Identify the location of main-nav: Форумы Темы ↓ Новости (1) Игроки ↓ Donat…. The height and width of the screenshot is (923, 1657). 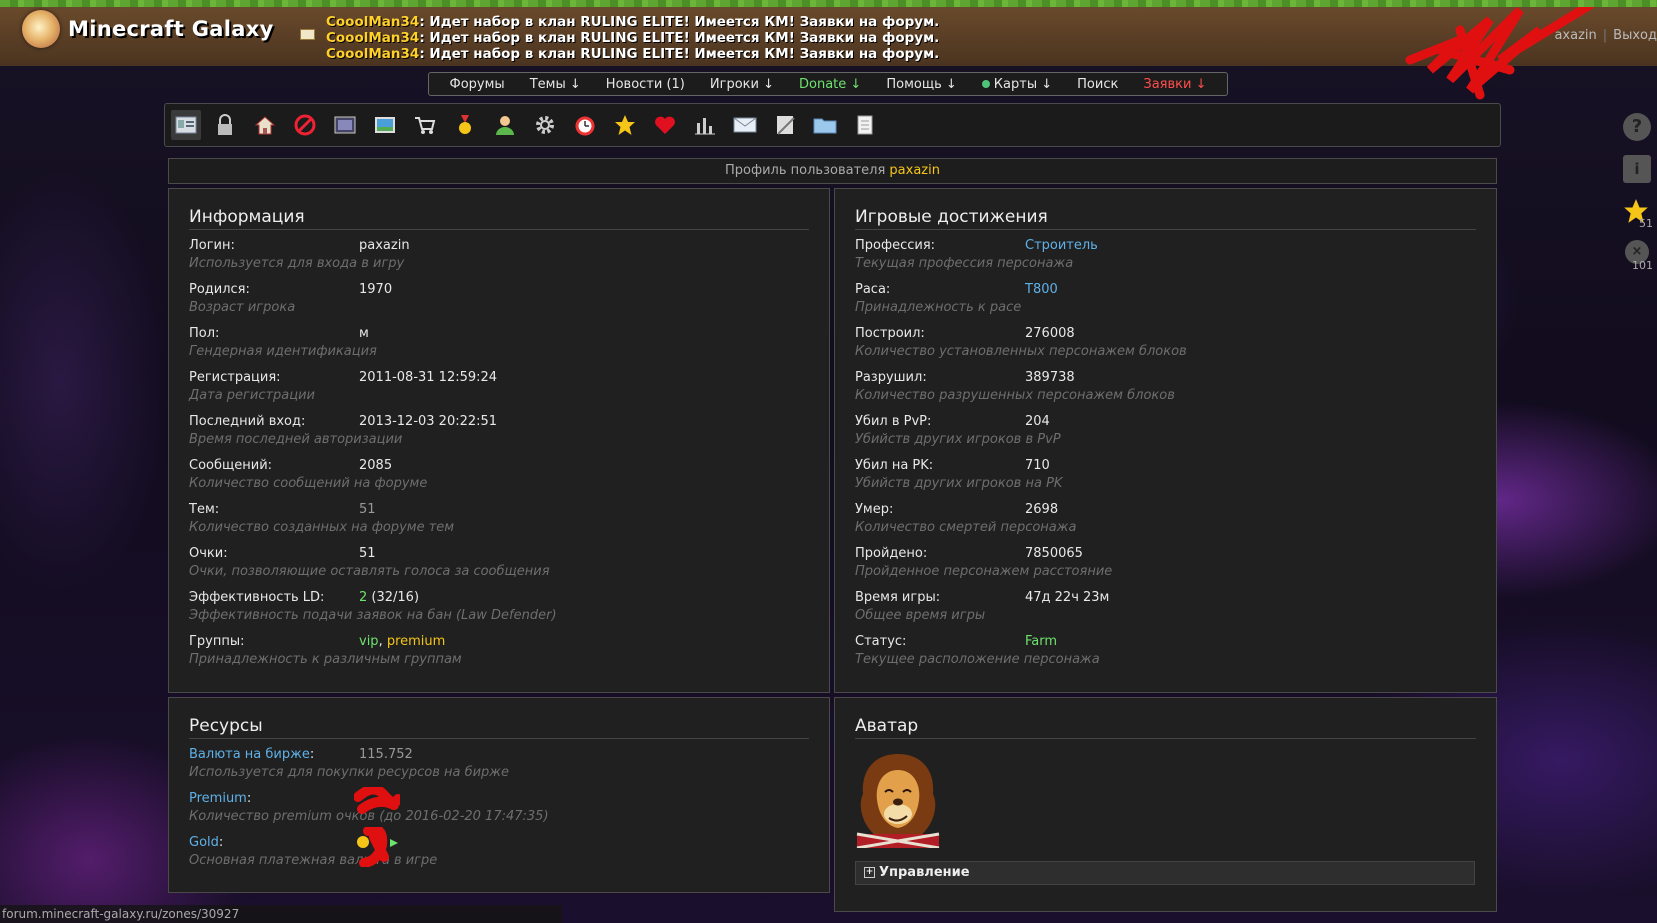
(828, 84).